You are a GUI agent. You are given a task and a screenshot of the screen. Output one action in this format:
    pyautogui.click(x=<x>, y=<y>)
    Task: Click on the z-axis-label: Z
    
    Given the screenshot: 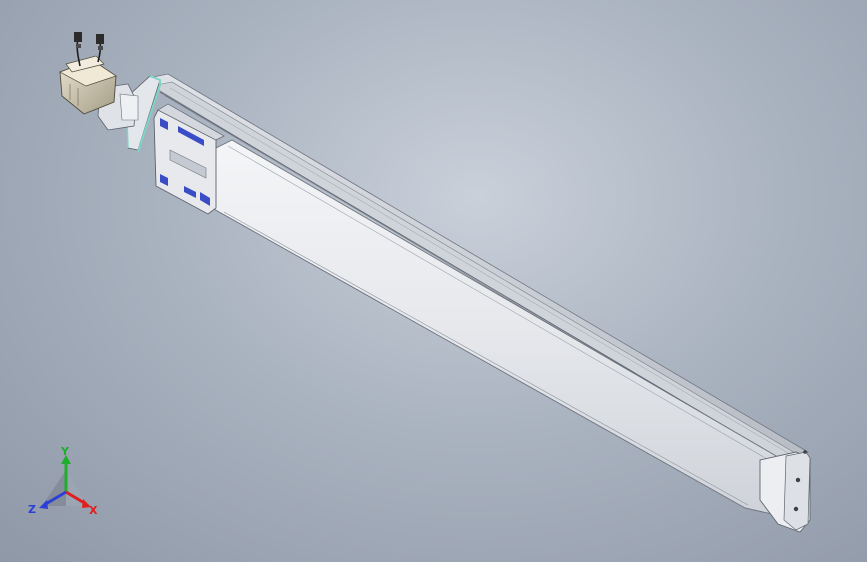 What is the action you would take?
    pyautogui.click(x=32, y=509)
    